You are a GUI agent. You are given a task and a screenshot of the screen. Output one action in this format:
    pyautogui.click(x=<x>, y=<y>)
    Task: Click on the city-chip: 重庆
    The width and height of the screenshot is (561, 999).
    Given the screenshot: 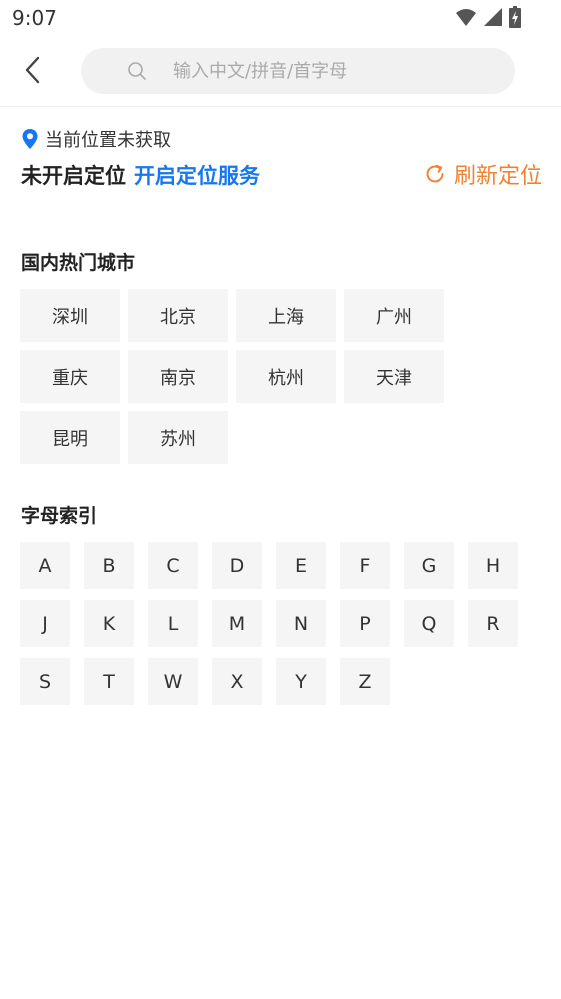 What is the action you would take?
    pyautogui.click(x=70, y=376)
    